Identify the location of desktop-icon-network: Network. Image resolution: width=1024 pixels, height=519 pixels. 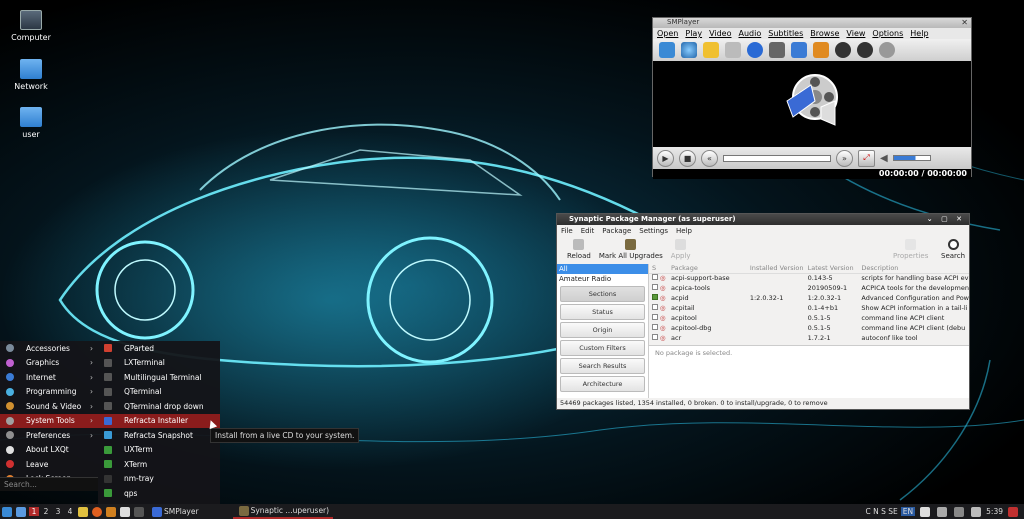
(31, 75).